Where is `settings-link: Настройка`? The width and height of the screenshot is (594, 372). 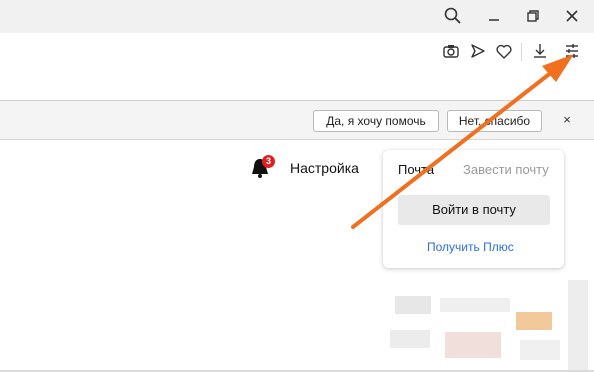 settings-link: Настройка is located at coordinates (324, 168).